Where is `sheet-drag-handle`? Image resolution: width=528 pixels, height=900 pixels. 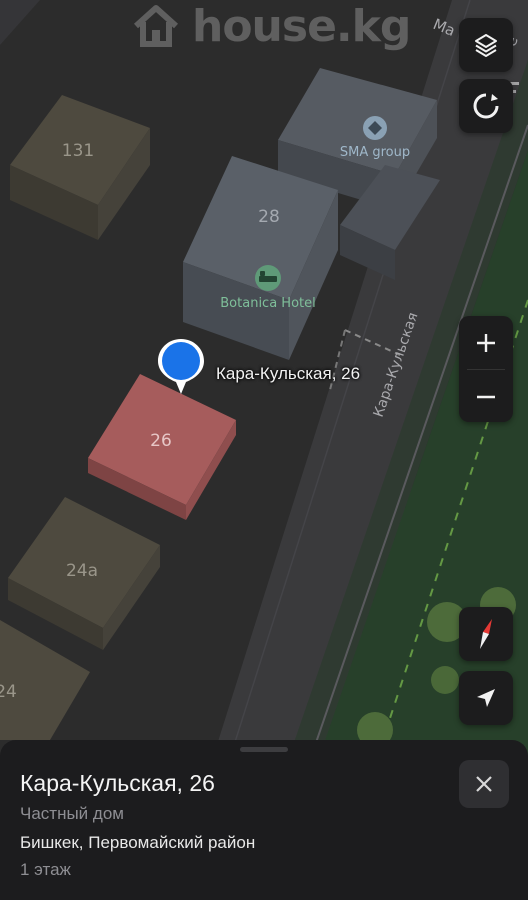 sheet-drag-handle is located at coordinates (264, 749).